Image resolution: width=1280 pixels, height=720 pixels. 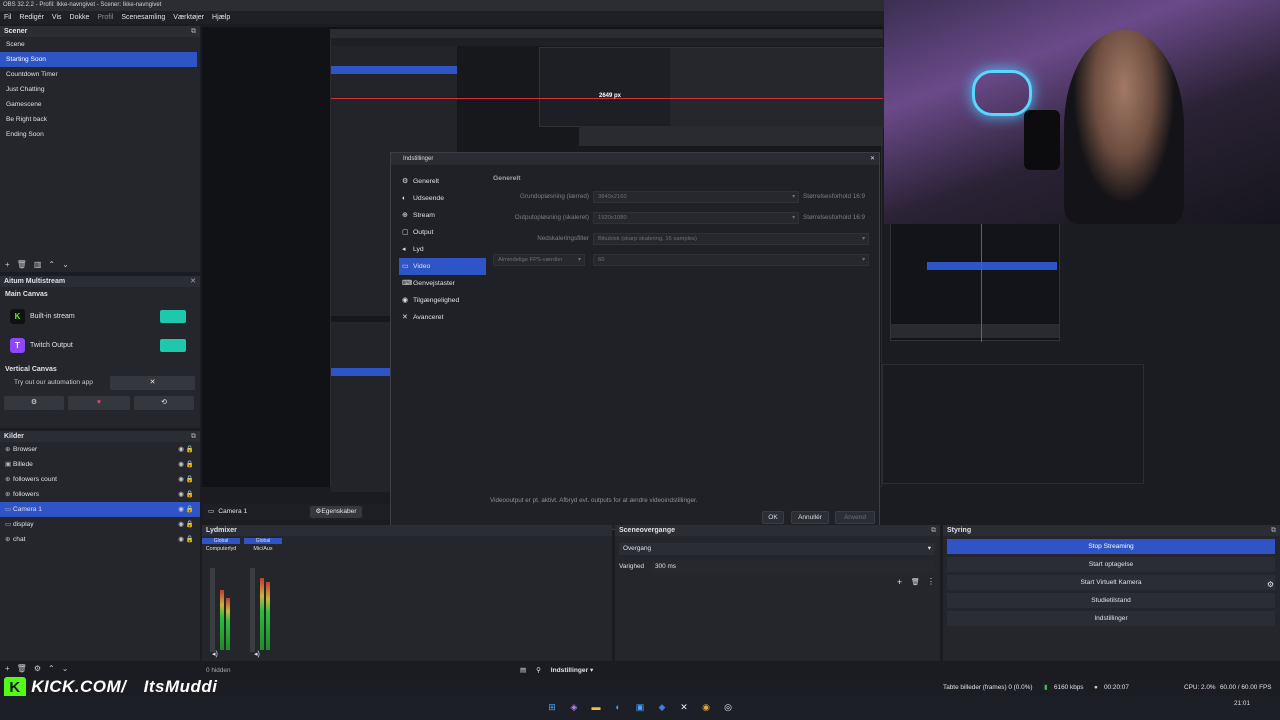 What do you see at coordinates (696, 218) in the screenshot?
I see `output-res-select: 1920x1080 ▾` at bounding box center [696, 218].